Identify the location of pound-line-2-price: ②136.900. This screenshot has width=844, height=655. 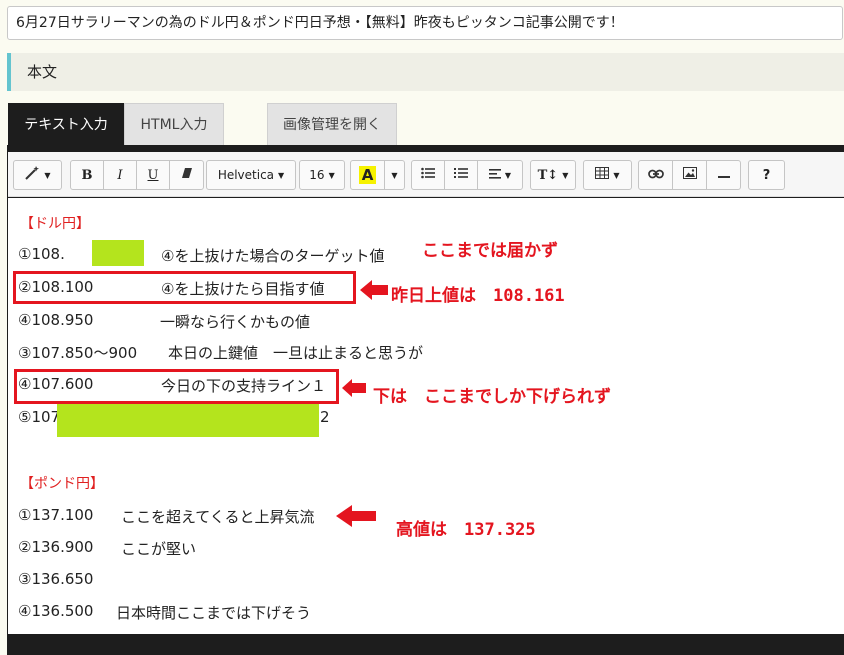
(56, 547).